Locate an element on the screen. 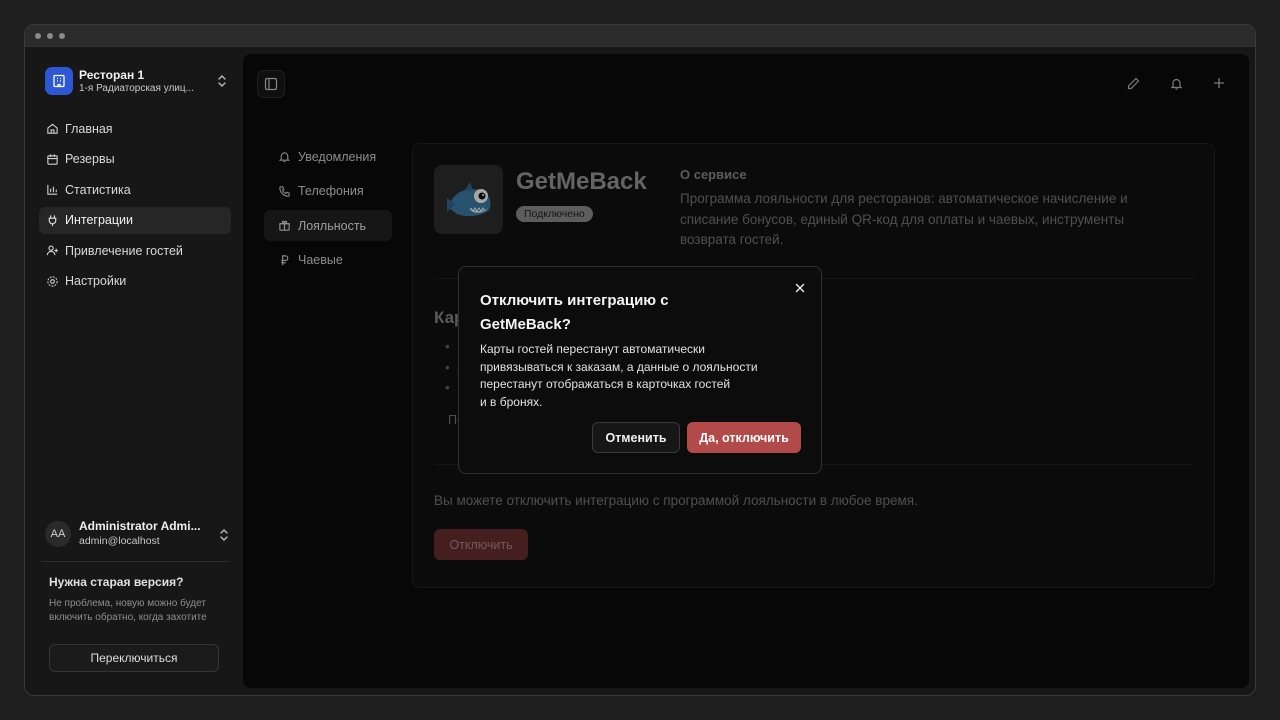  switch-version-button: Переключиться is located at coordinates (134, 658).